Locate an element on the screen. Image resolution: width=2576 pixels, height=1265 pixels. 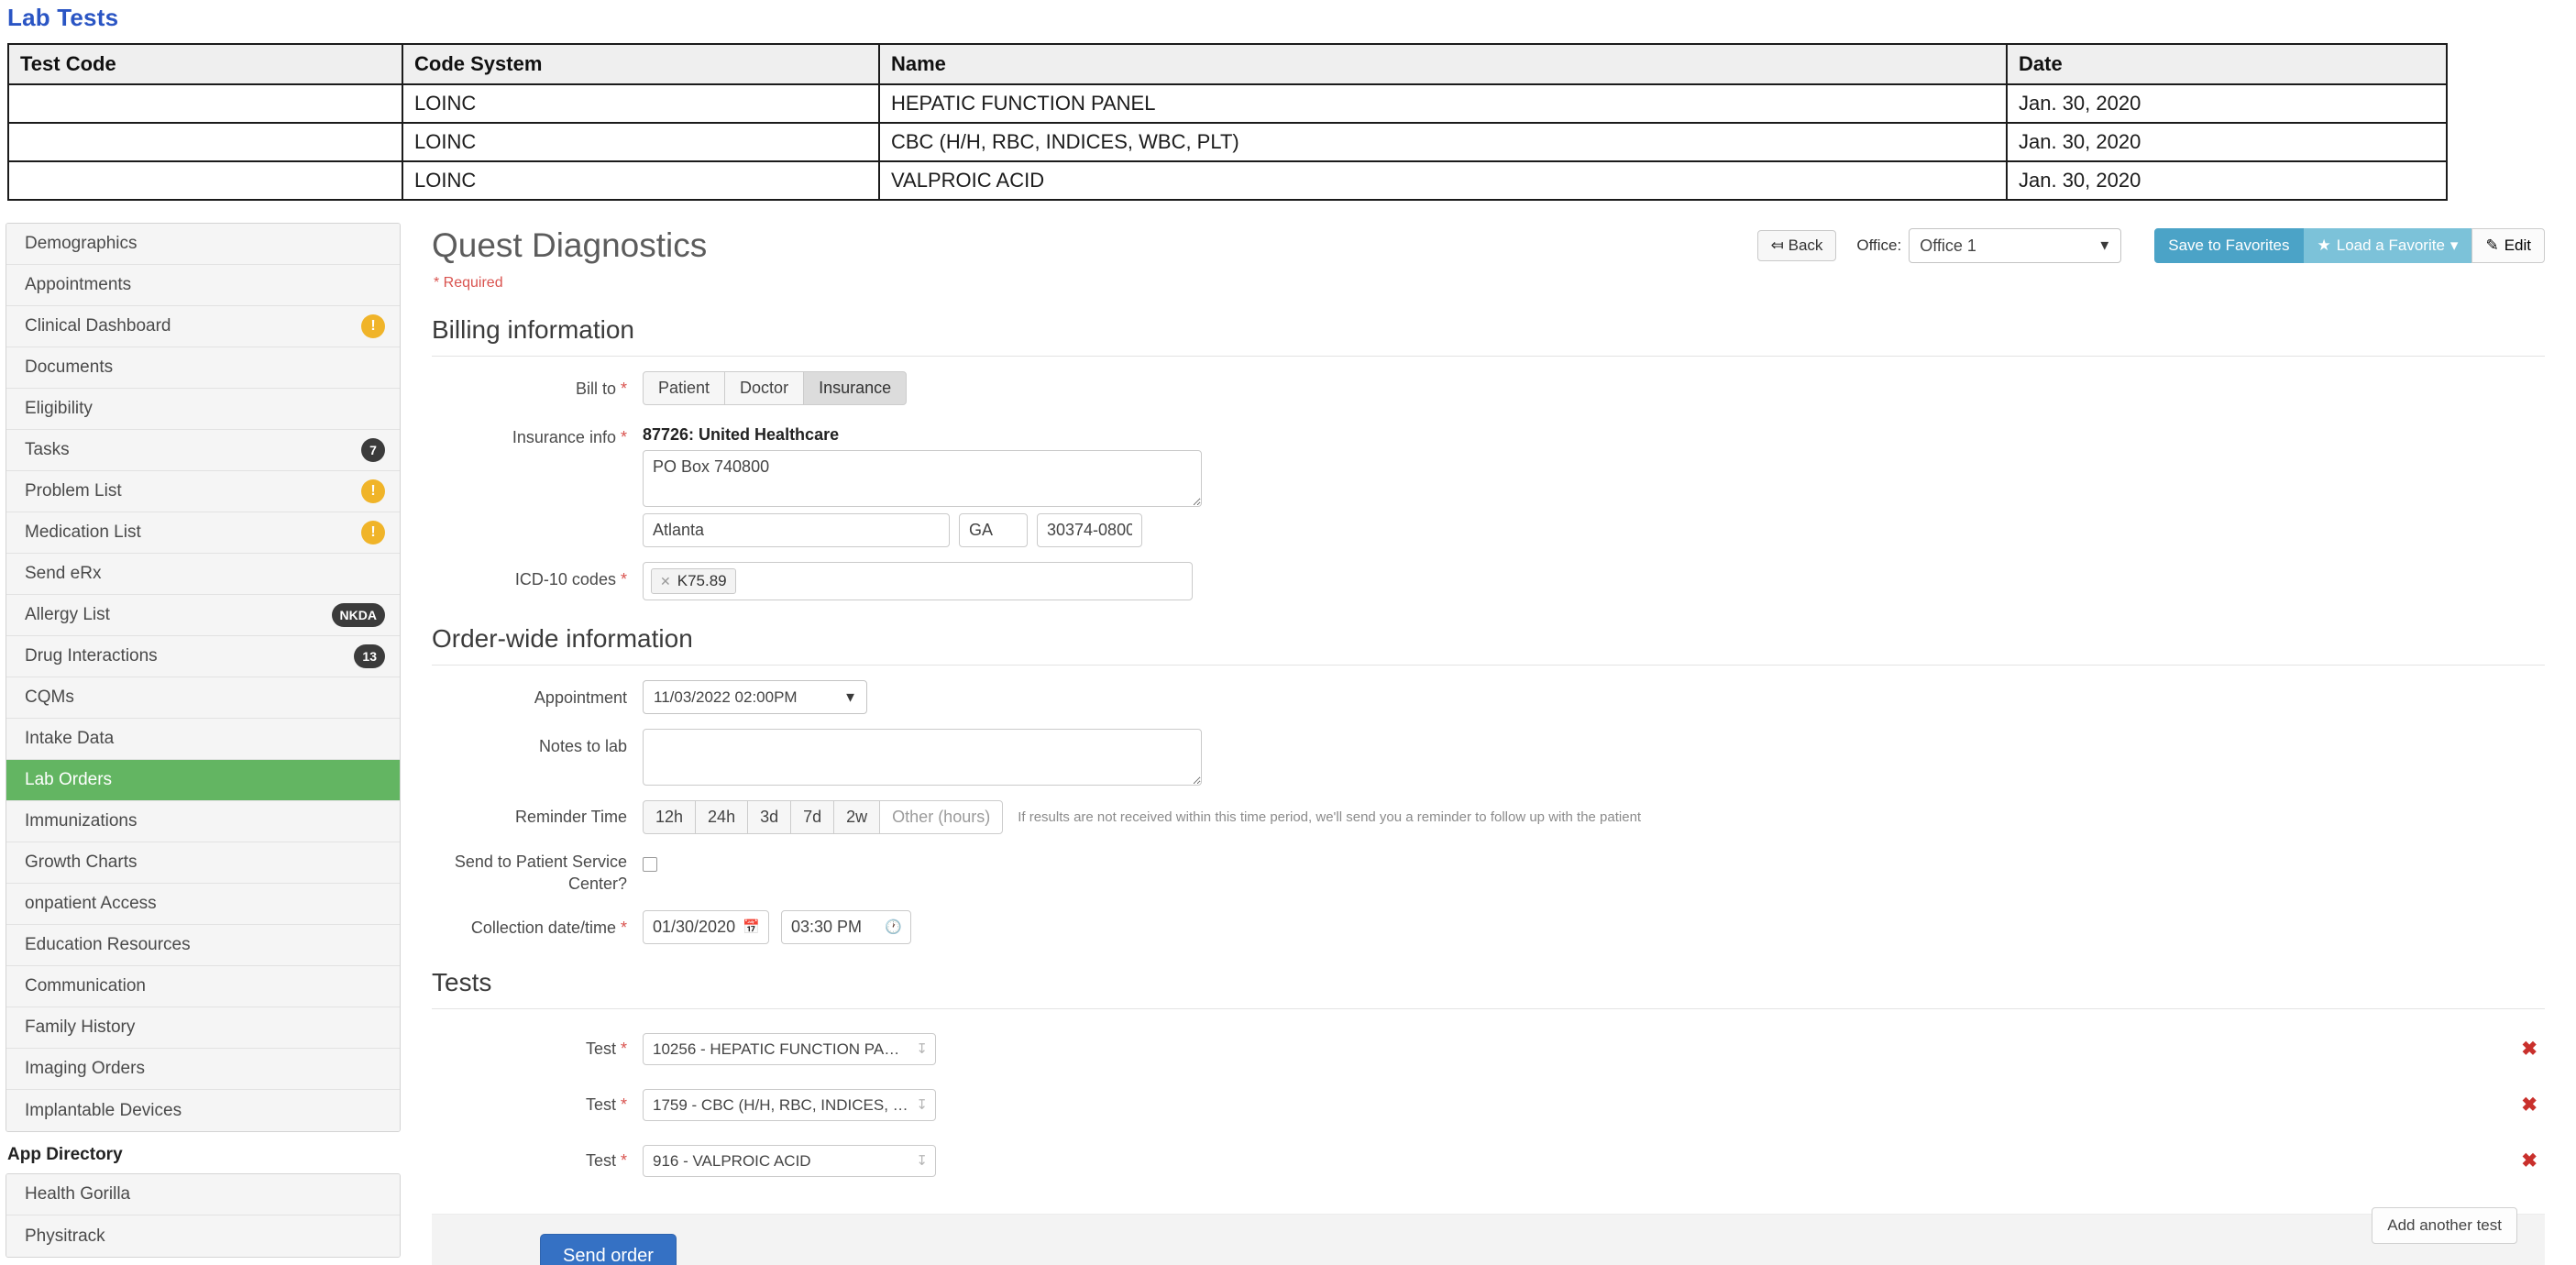
sidebar-item-lab-orders: Lab Orders is located at coordinates (203, 780).